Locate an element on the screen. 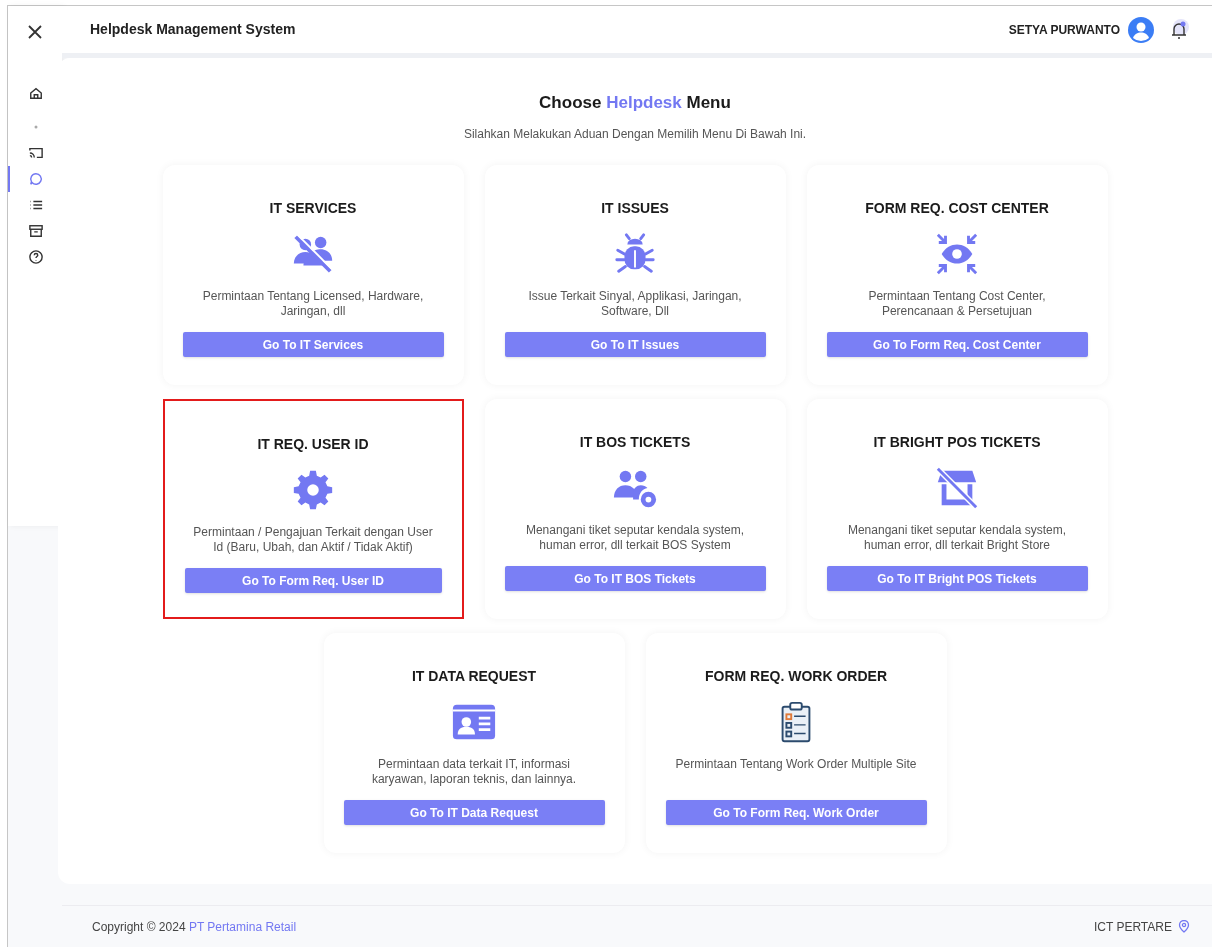 The image size is (1212, 947). eye-arrows-icon is located at coordinates (957, 254).